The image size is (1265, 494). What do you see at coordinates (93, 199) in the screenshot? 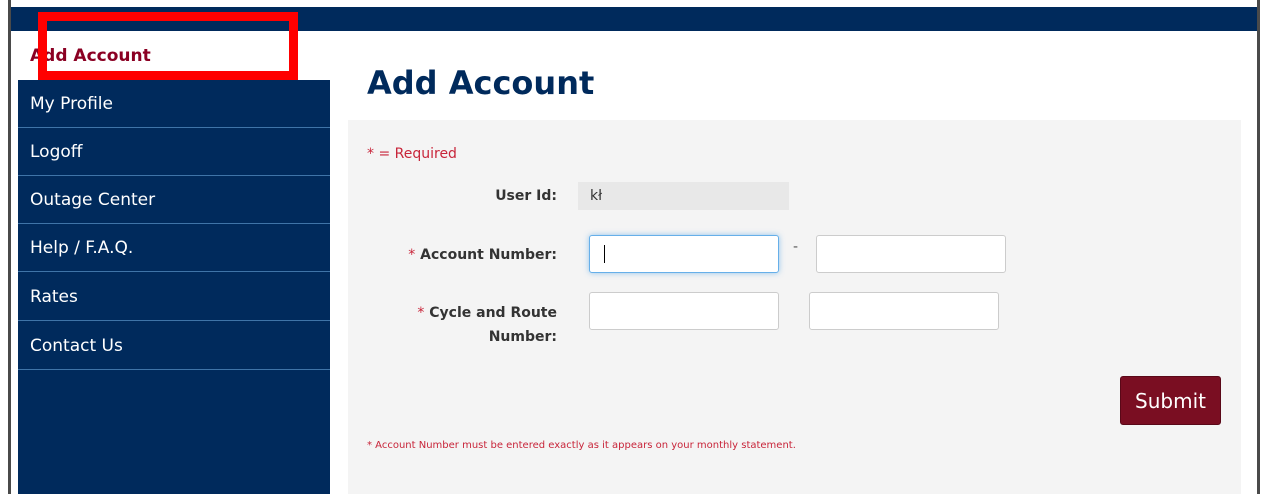
I see `sidebar-item-label: Outage Center` at bounding box center [93, 199].